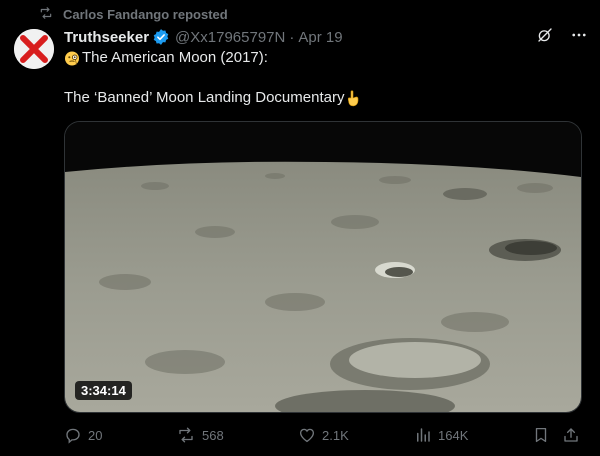  I want to click on more-options-icon, so click(579, 37).